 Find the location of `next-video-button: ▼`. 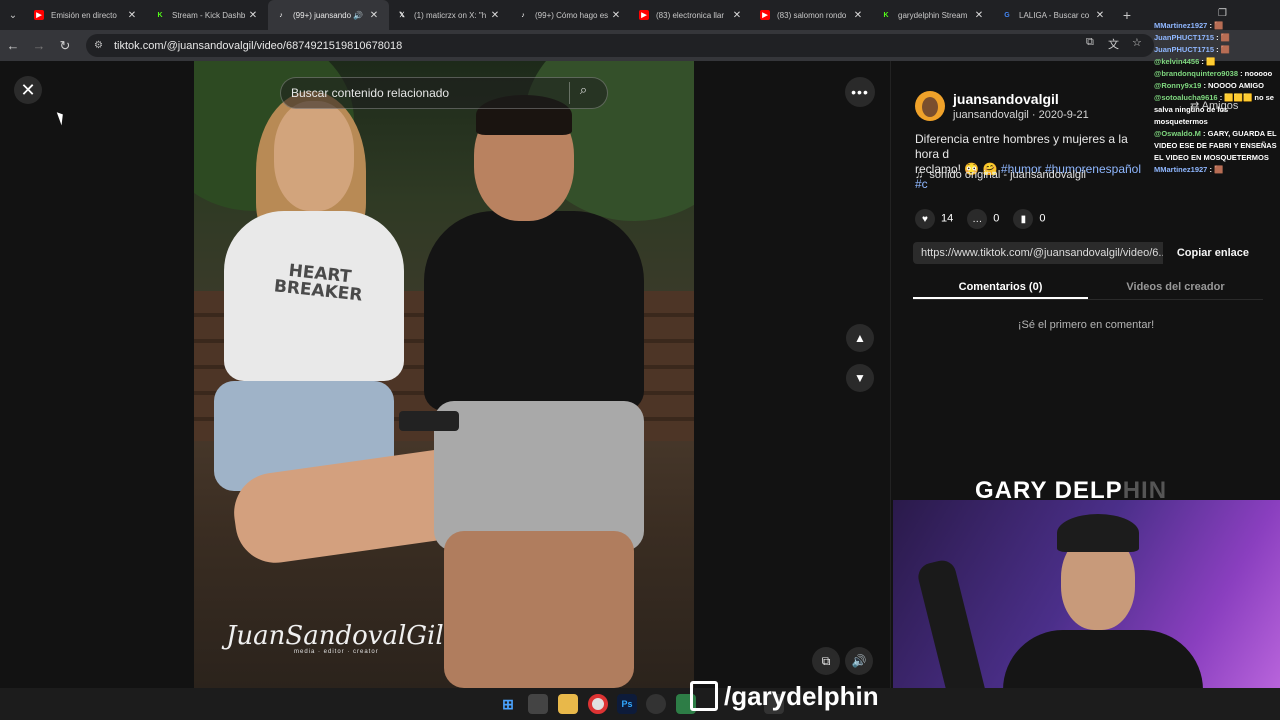

next-video-button: ▼ is located at coordinates (860, 378).